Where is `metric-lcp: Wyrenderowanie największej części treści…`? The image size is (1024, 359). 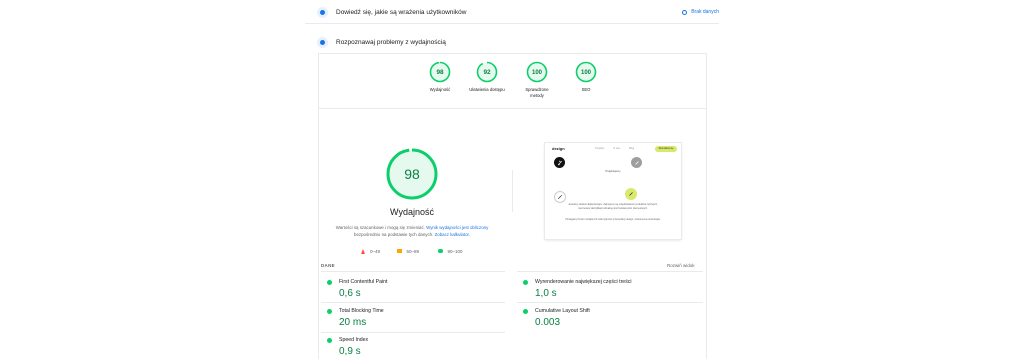 metric-lcp: Wyrenderowanie największej części treści… is located at coordinates (610, 289).